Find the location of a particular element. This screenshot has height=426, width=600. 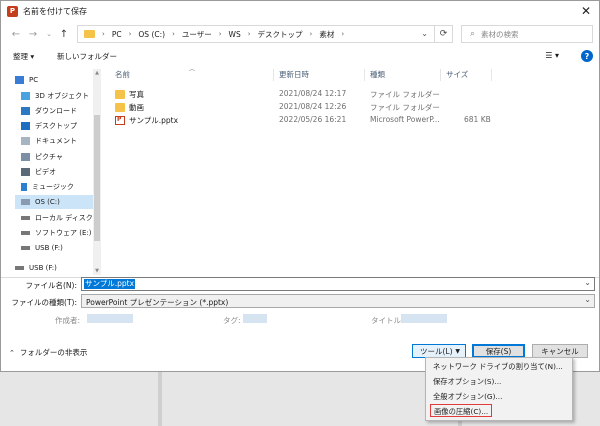

title-label: タイトル: is located at coordinates (387, 320).